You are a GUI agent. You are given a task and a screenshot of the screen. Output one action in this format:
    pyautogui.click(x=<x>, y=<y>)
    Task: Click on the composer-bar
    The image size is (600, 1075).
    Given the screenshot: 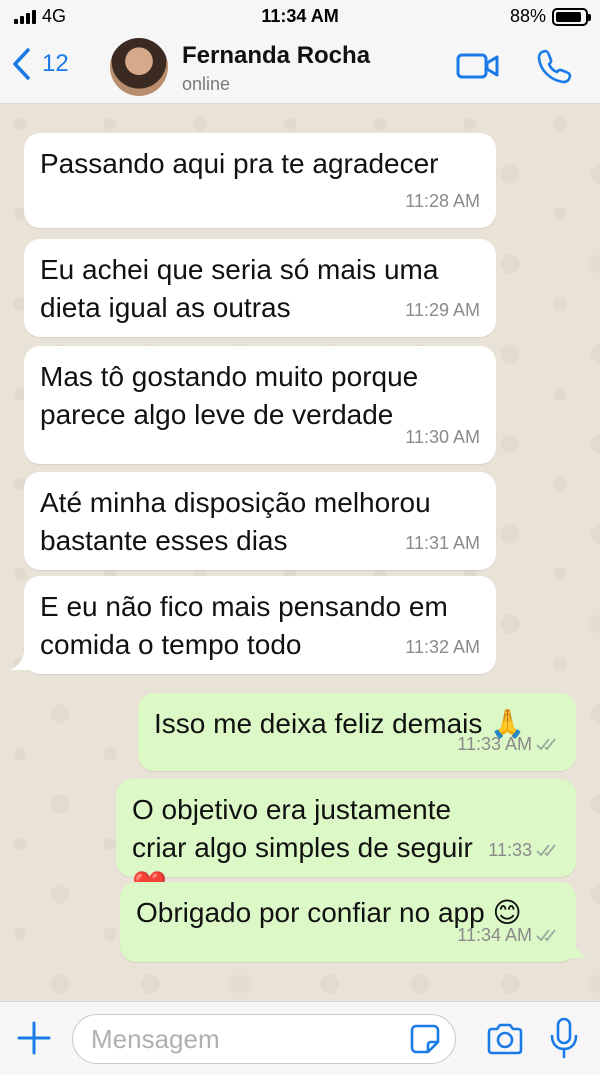 What is the action you would take?
    pyautogui.click(x=300, y=1038)
    